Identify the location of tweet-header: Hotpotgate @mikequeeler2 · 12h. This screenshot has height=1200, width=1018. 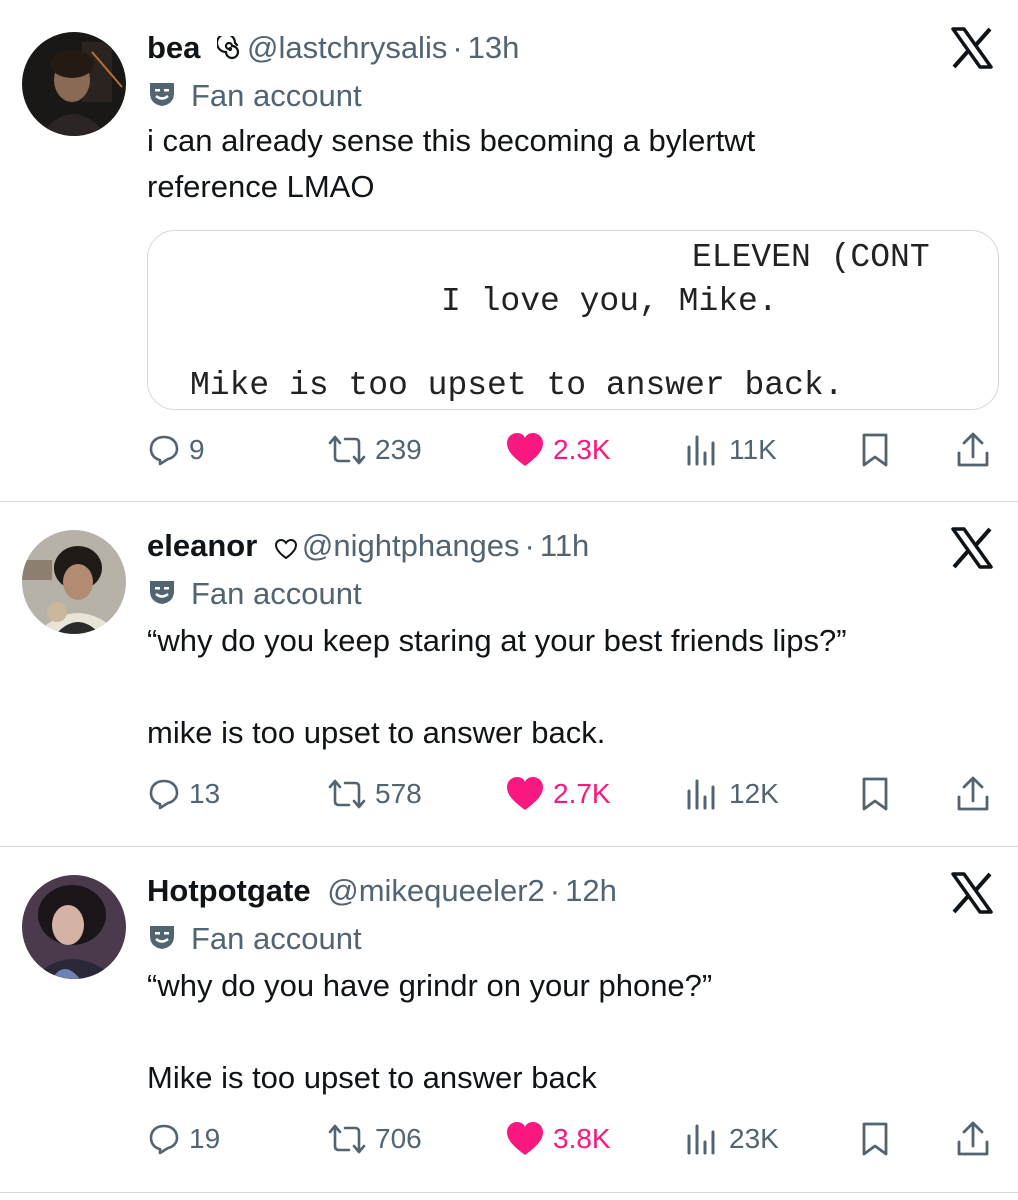
(382, 891).